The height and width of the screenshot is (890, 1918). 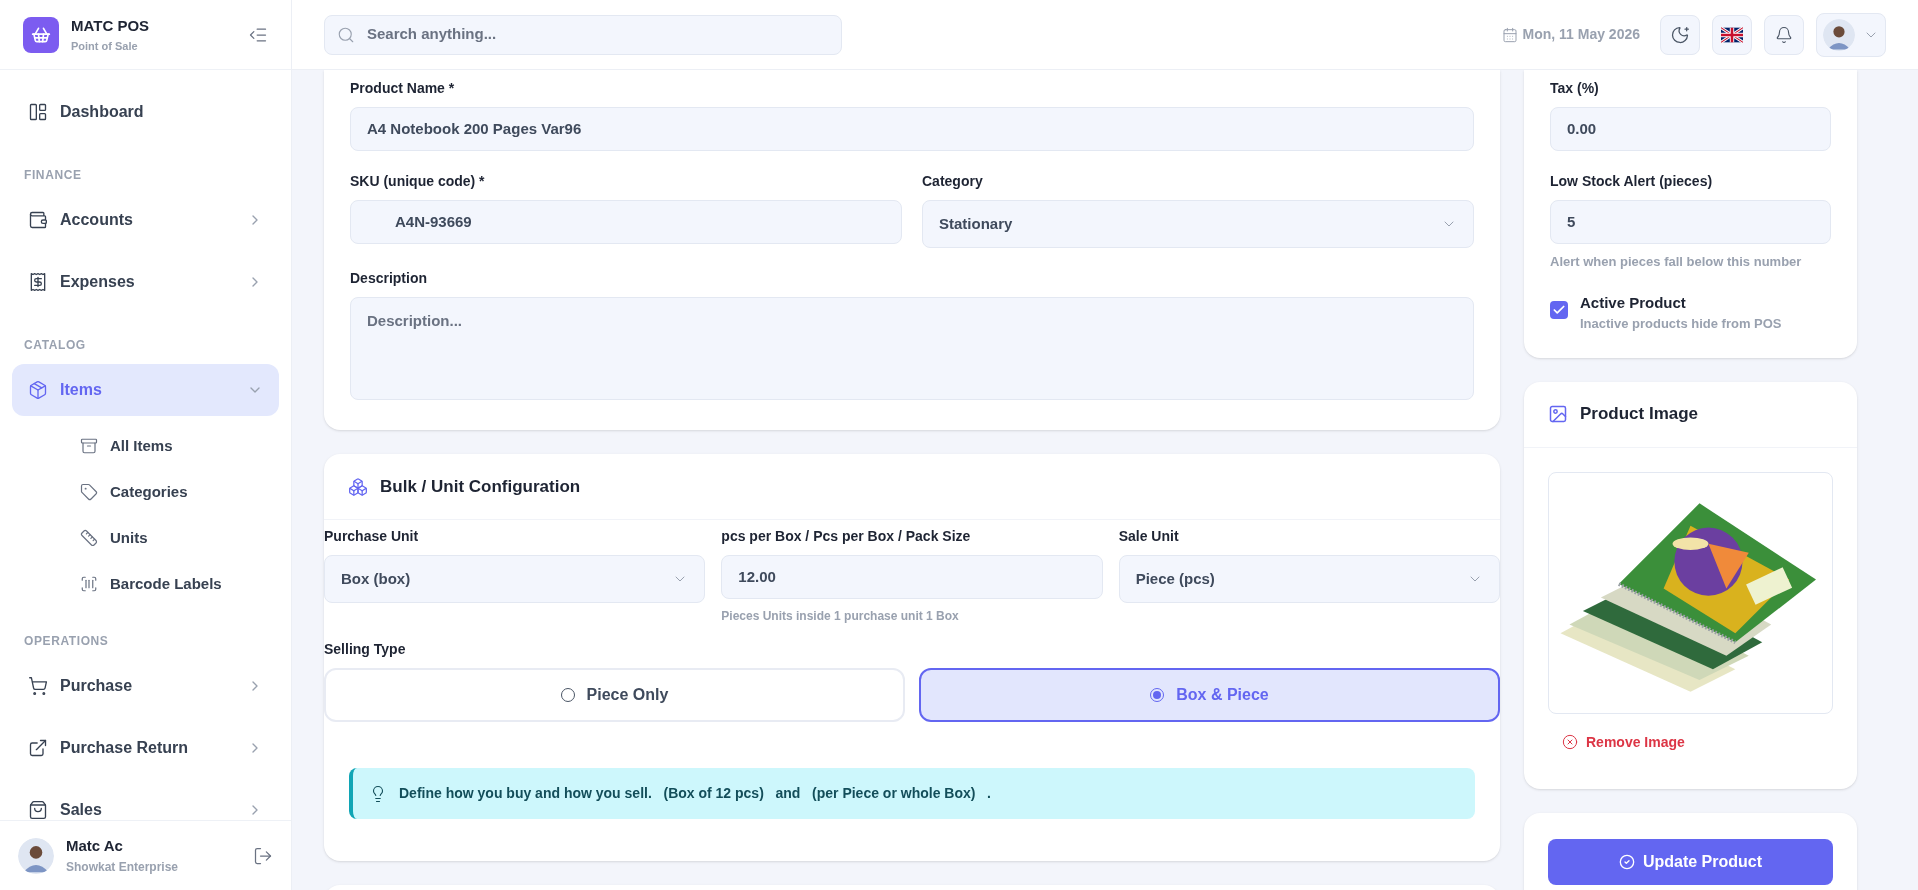 I want to click on input-field: A4N-93669, so click(x=626, y=222).